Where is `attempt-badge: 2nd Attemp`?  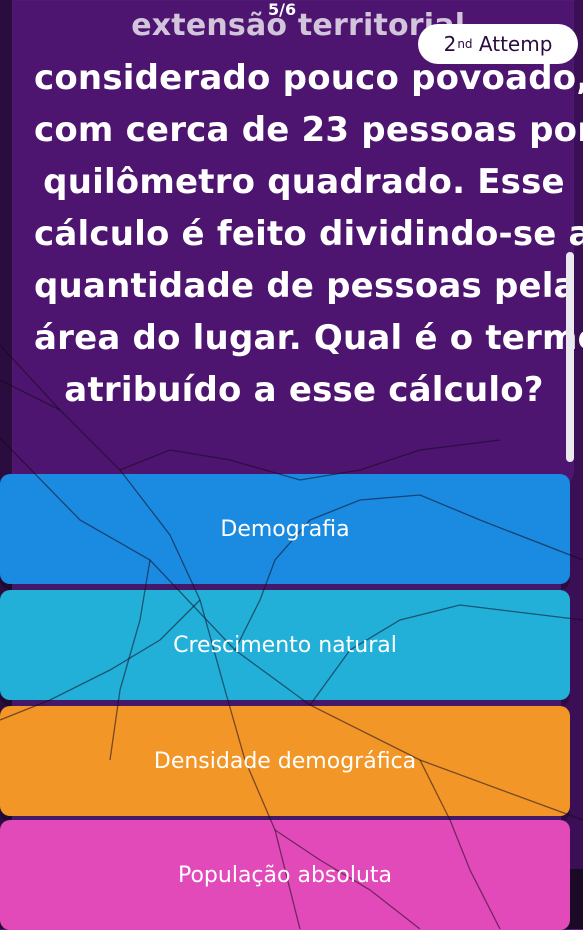 attempt-badge: 2nd Attemp is located at coordinates (498, 44).